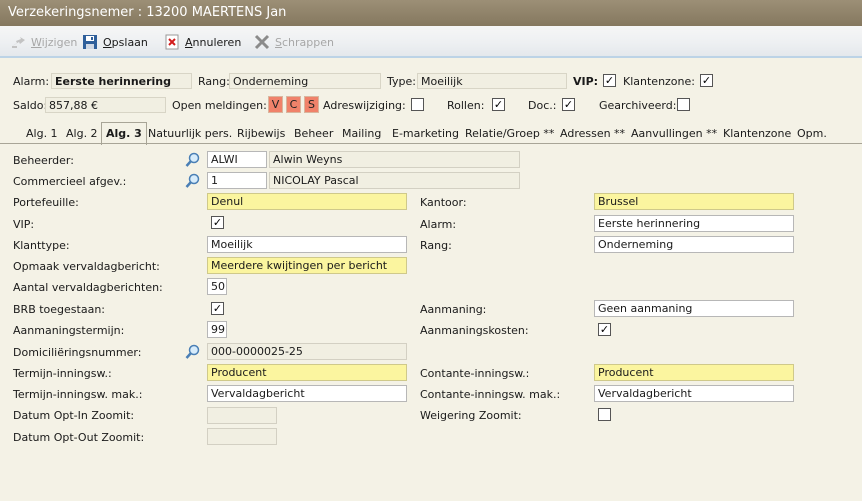 The height and width of the screenshot is (501, 862). What do you see at coordinates (604, 329) in the screenshot?
I see `aanmaningskosten-checkbox: ✓` at bounding box center [604, 329].